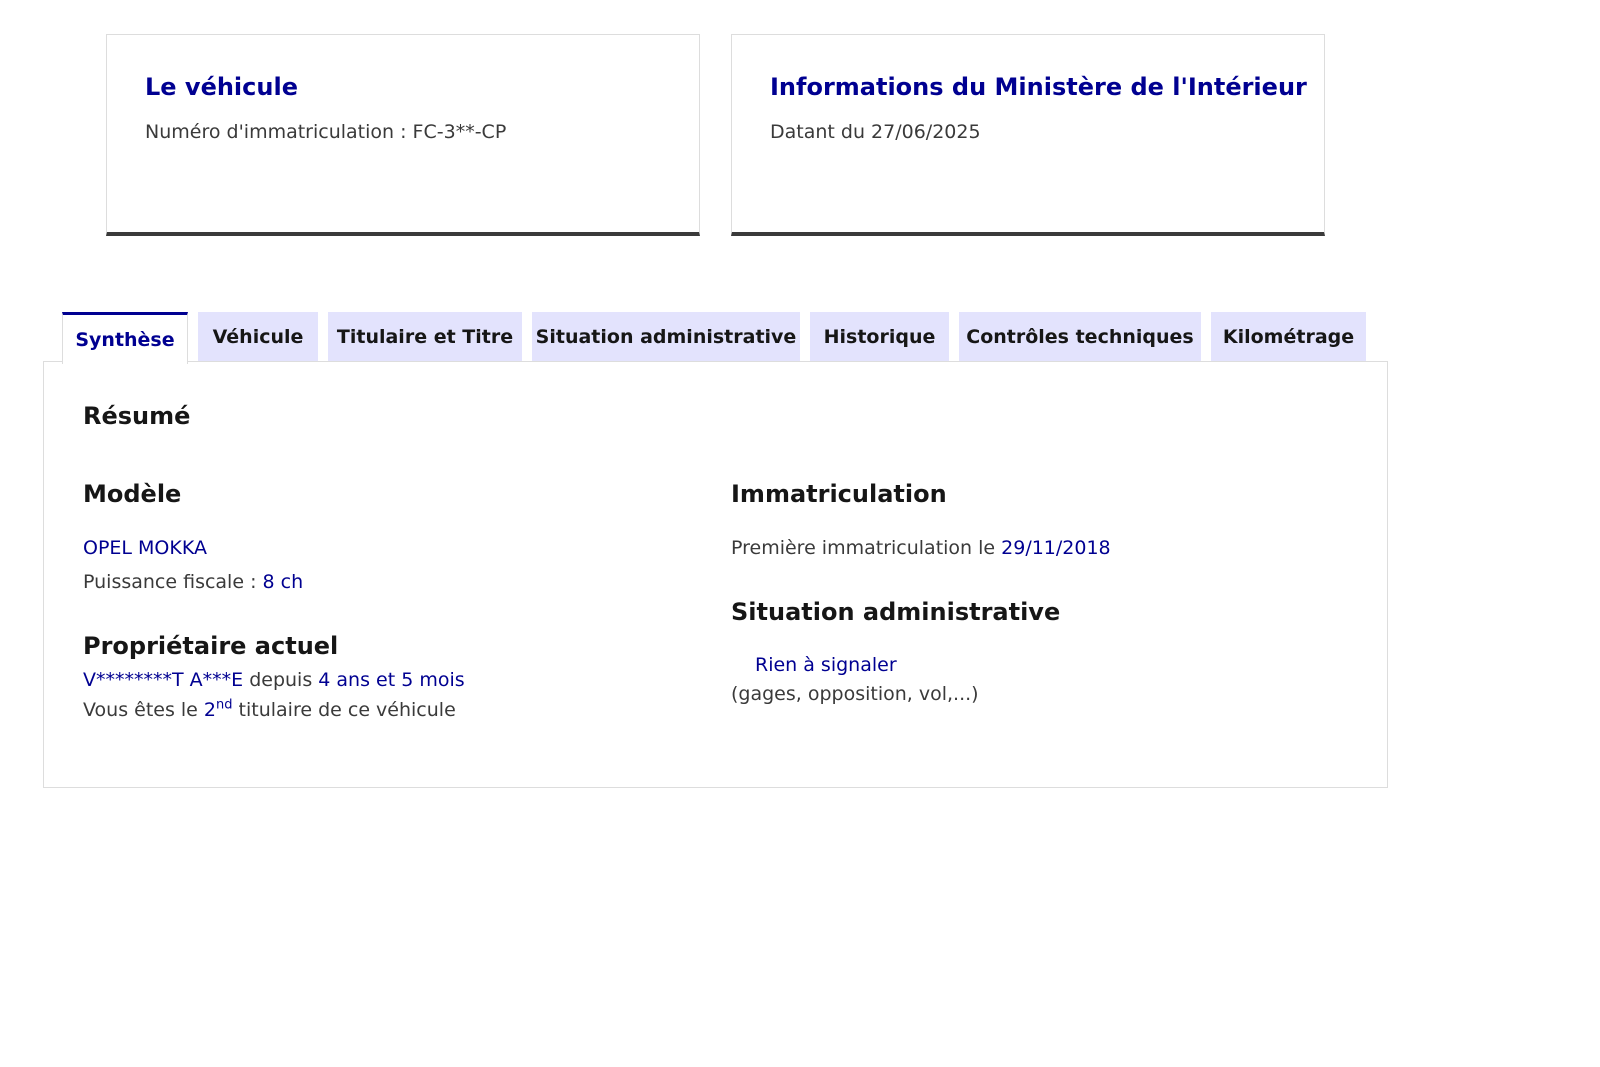  Describe the element at coordinates (163, 680) in the screenshot. I see `owner-name: V********T A***E` at that location.